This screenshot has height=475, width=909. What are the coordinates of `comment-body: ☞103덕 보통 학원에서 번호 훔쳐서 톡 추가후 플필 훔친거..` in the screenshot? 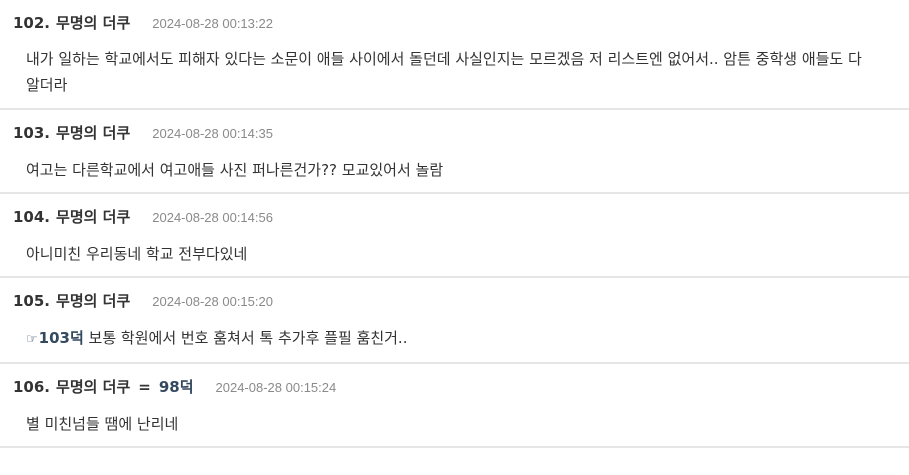 It's located at (456, 337).